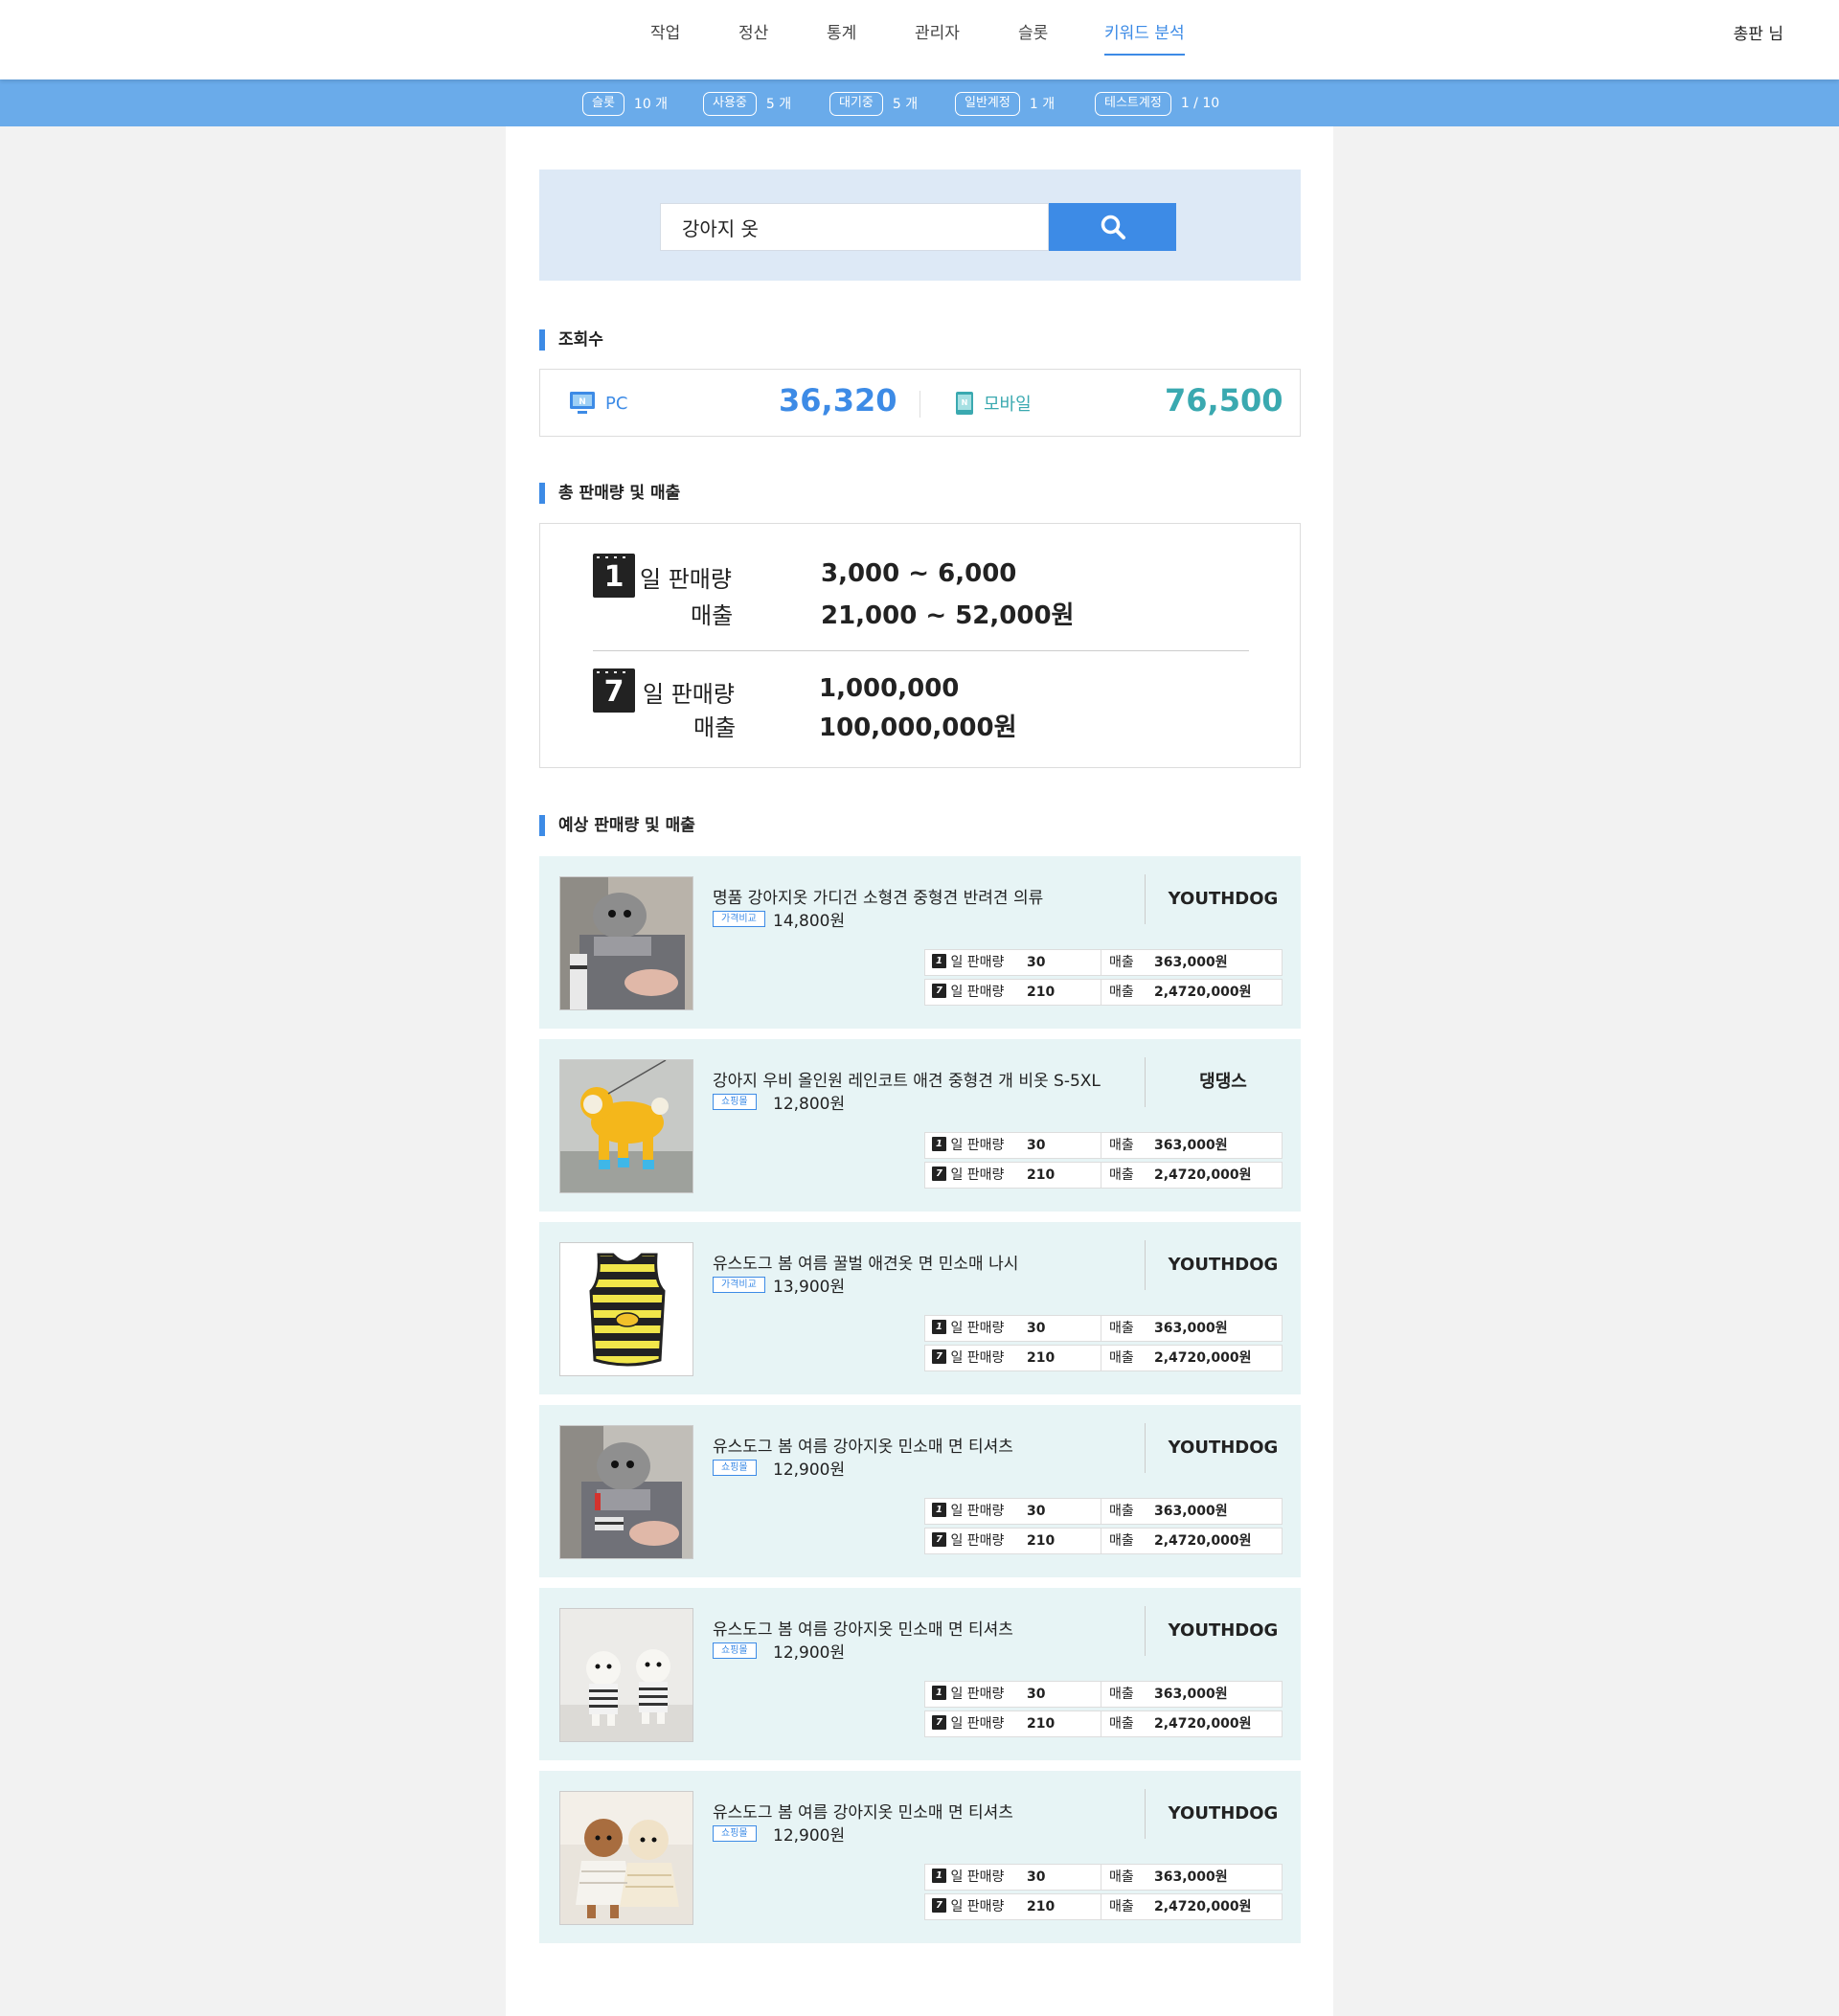  What do you see at coordinates (665, 28) in the screenshot?
I see `nav-item-work: 작업` at bounding box center [665, 28].